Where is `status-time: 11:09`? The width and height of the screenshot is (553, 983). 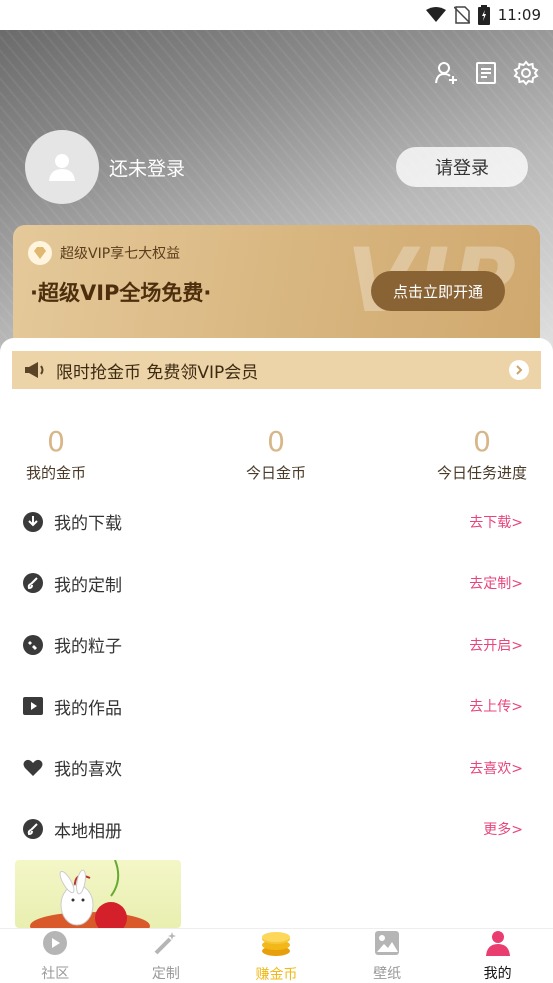
status-time: 11:09 is located at coordinates (519, 15).